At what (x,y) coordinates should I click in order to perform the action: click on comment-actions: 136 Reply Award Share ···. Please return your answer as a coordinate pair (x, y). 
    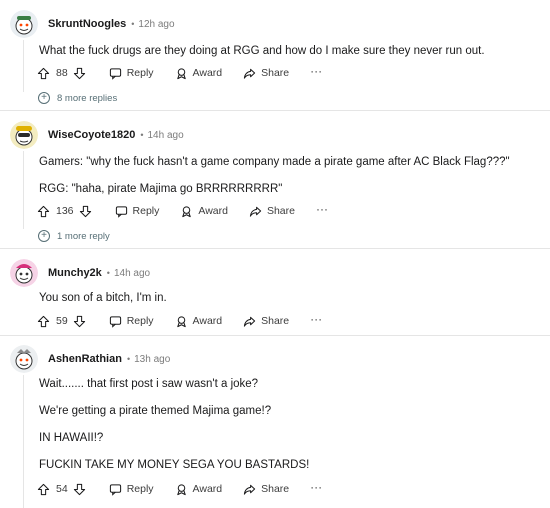
    Looking at the image, I should click on (182, 211).